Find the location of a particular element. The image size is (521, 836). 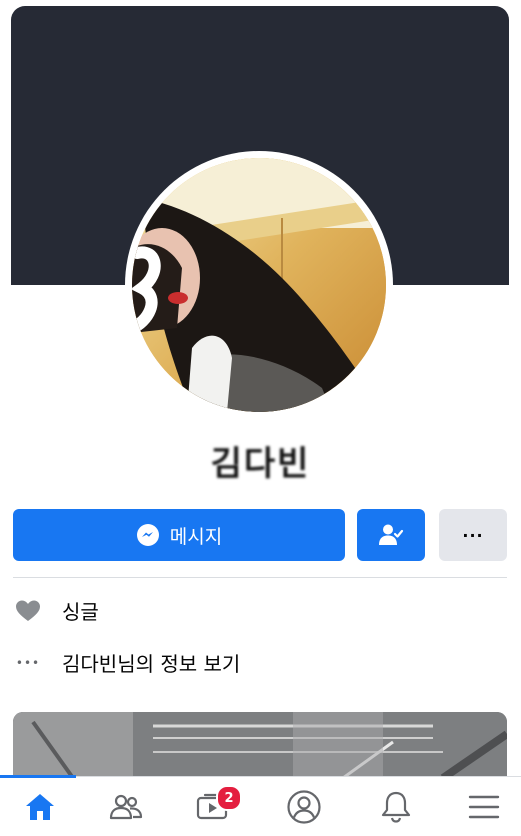

profile-name: 김다빈 is located at coordinates (260, 464).